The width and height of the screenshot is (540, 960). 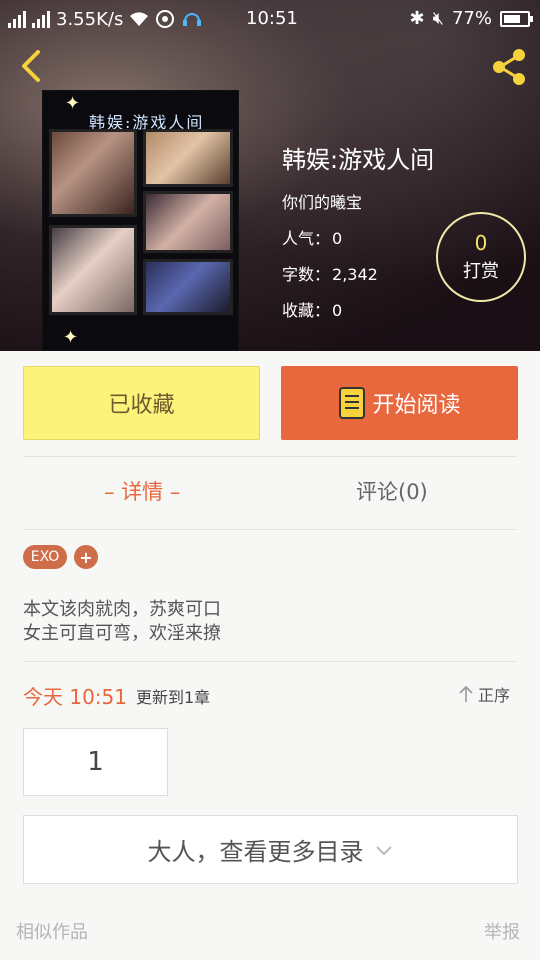 I want to click on status-bar: 3.55K/s 10:51 ✱ 🔇︎ 77%, so click(x=270, y=19).